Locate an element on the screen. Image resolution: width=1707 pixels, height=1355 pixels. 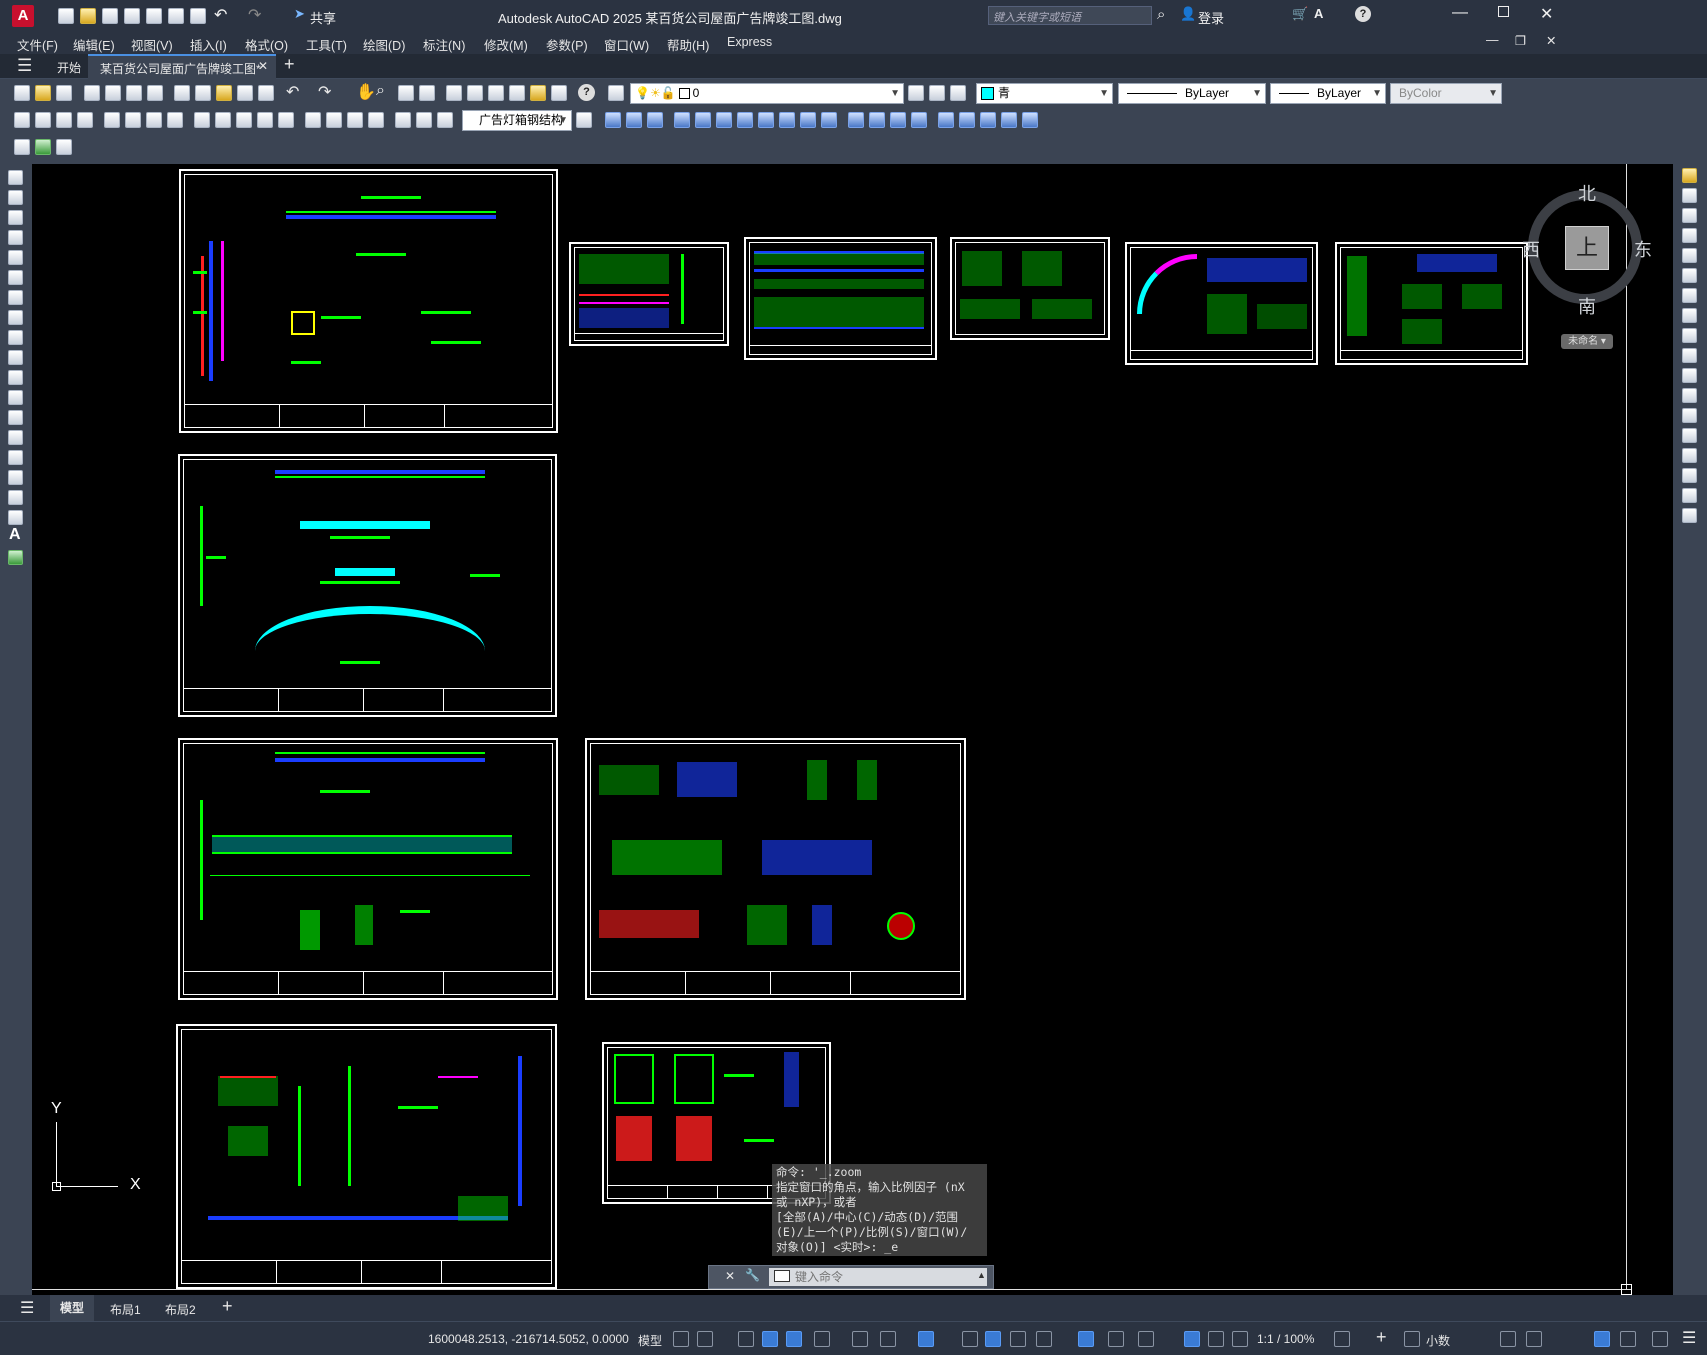
customize-status-icon: ☰ is located at coordinates (1689, 1338).